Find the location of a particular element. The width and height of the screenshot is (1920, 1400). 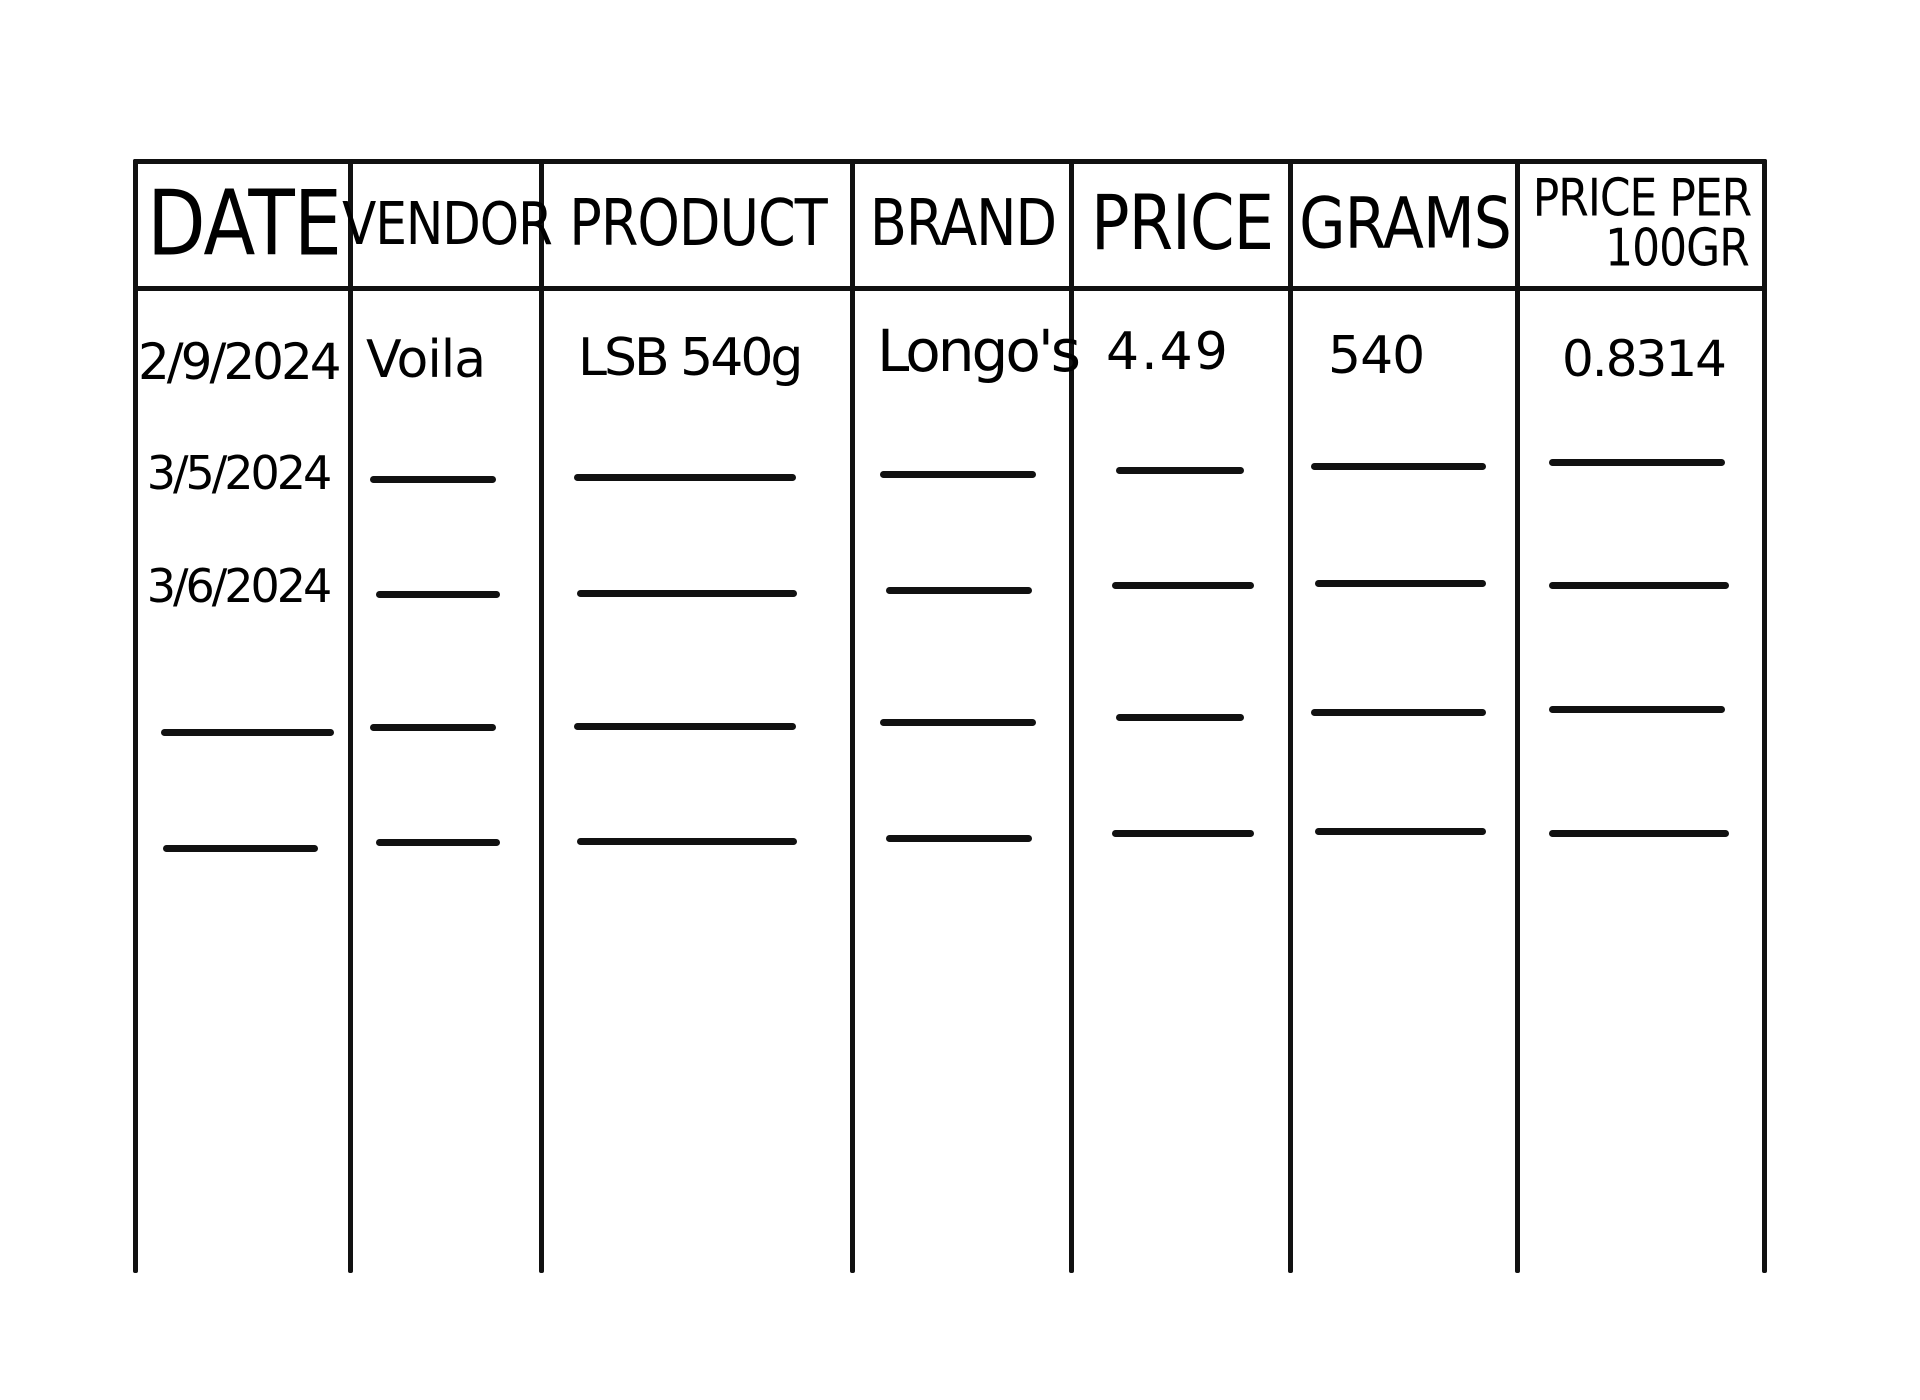

header-price-per-100gr: PRICE PER 100GR is located at coordinates (1642, 224).